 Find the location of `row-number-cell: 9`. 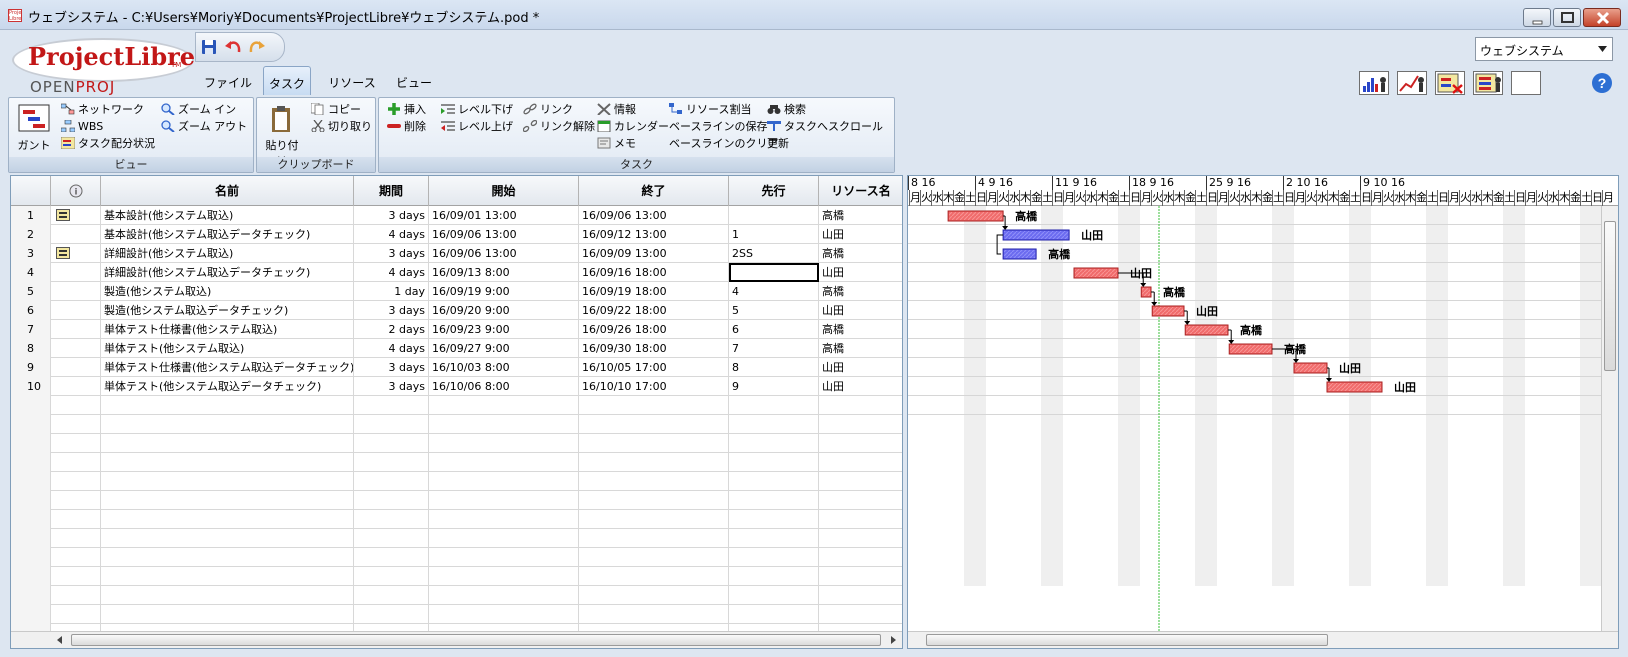

row-number-cell: 9 is located at coordinates (31, 367).